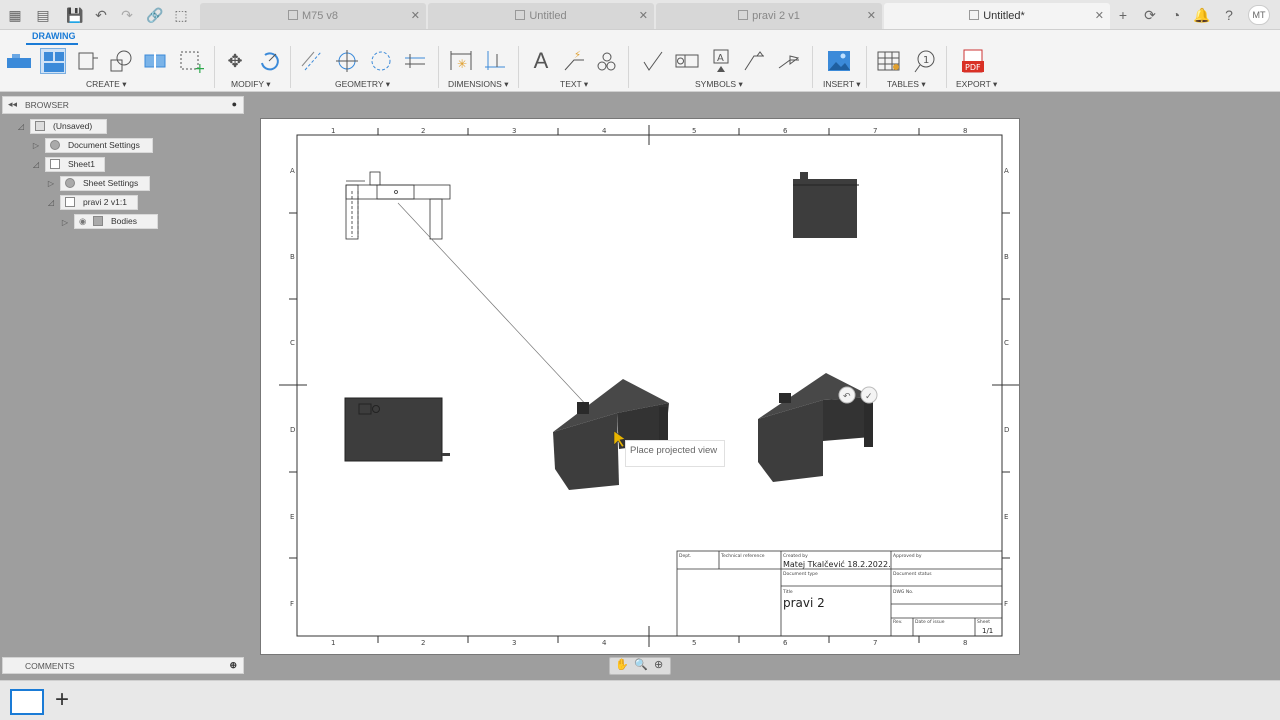 This screenshot has width=1280, height=720. Describe the element at coordinates (12, 104) in the screenshot. I see `collapse-panel-icon: ◂◂` at that location.